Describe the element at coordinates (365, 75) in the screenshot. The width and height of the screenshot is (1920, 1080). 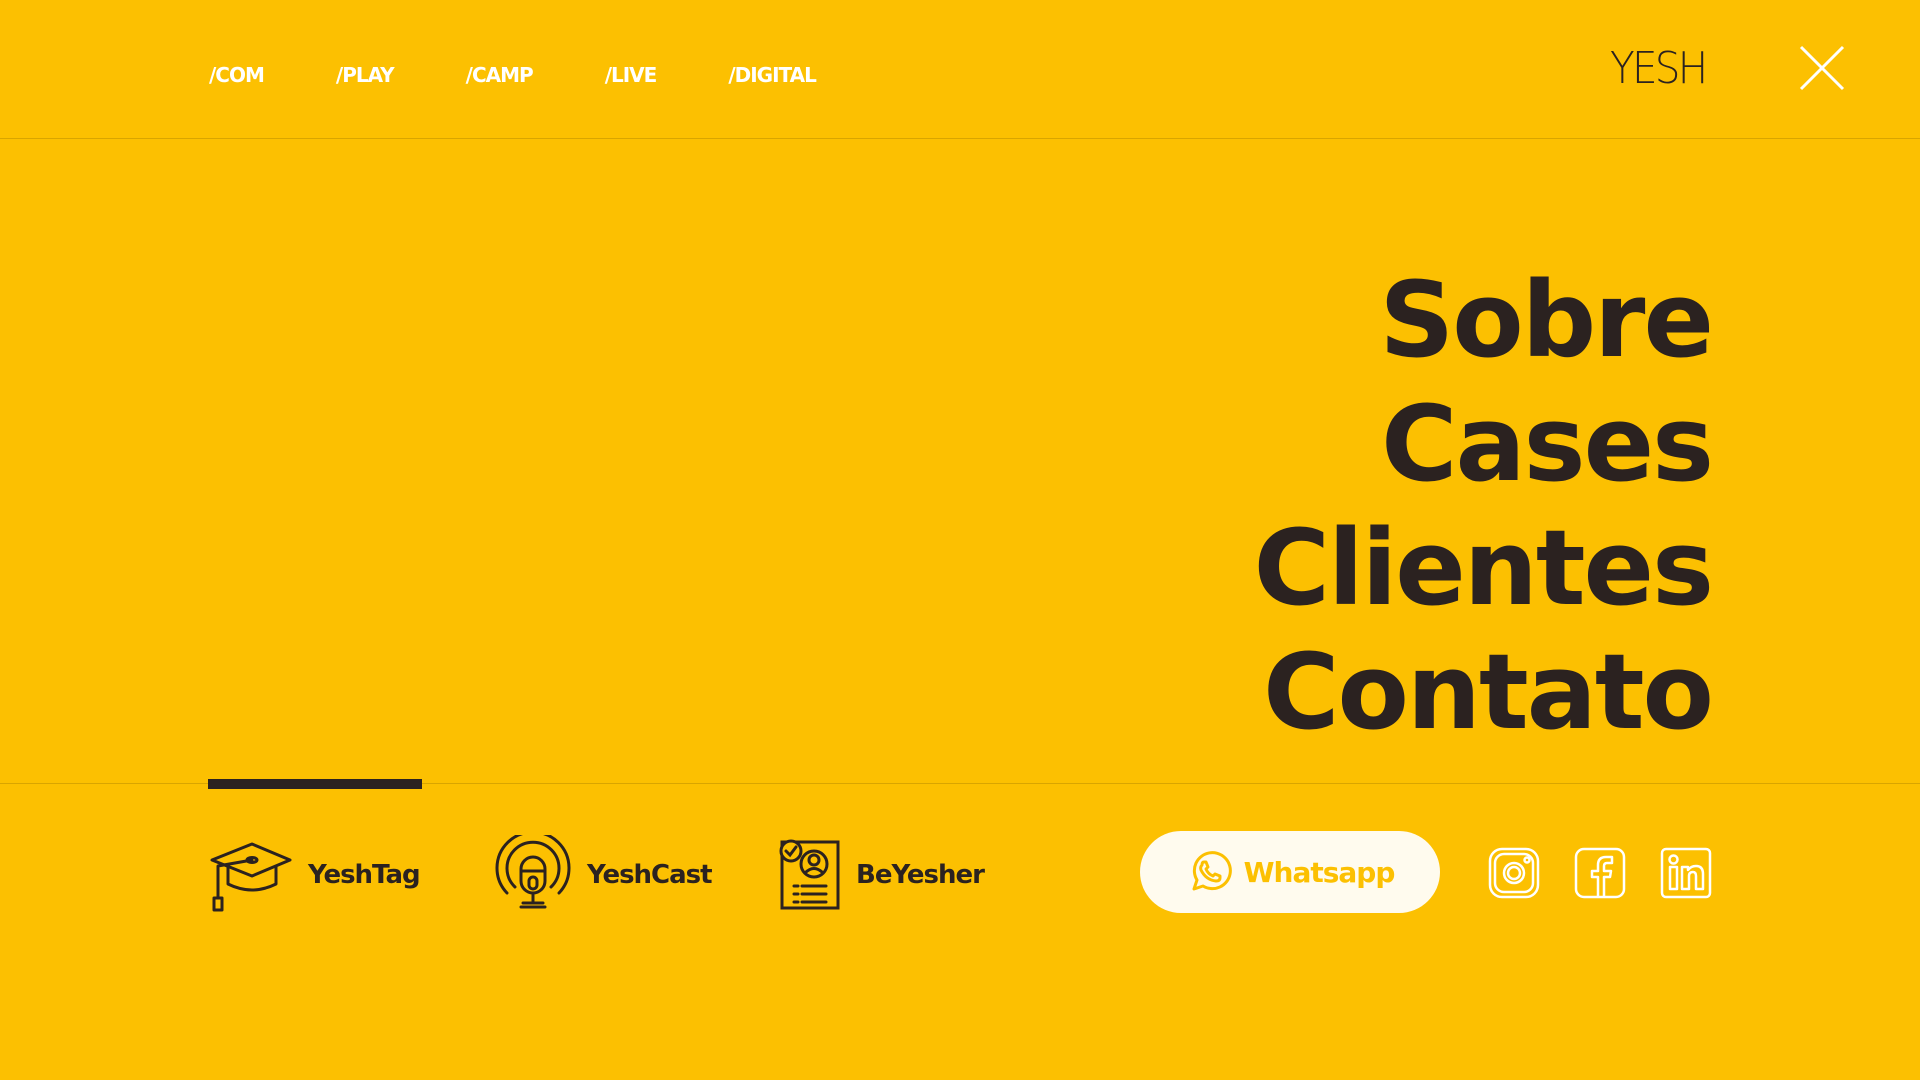
I see `nav-link-play: /PLAY` at that location.